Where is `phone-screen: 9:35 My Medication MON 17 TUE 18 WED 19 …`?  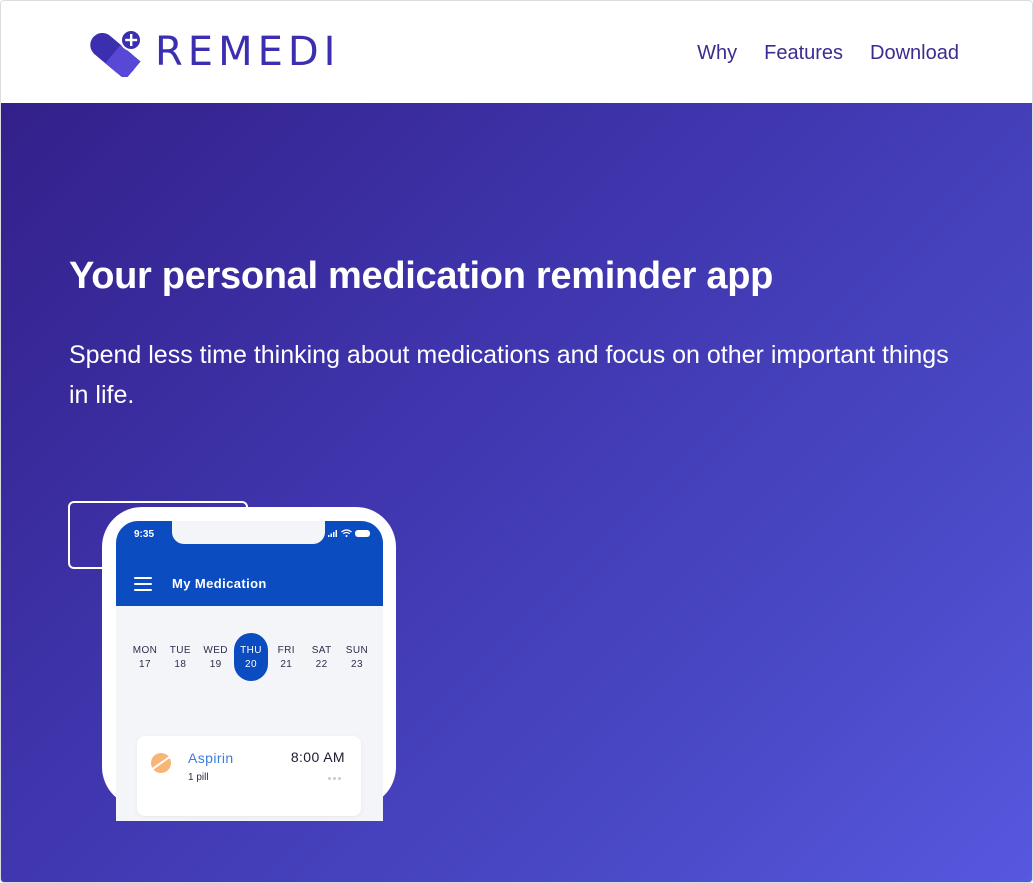 phone-screen: 9:35 My Medication MON 17 TUE 18 WED 19 … is located at coordinates (249, 671).